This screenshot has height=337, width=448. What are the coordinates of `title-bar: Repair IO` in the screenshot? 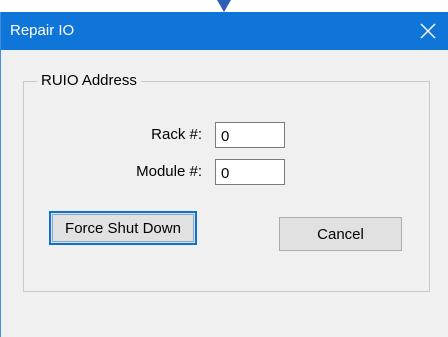 It's located at (224, 31).